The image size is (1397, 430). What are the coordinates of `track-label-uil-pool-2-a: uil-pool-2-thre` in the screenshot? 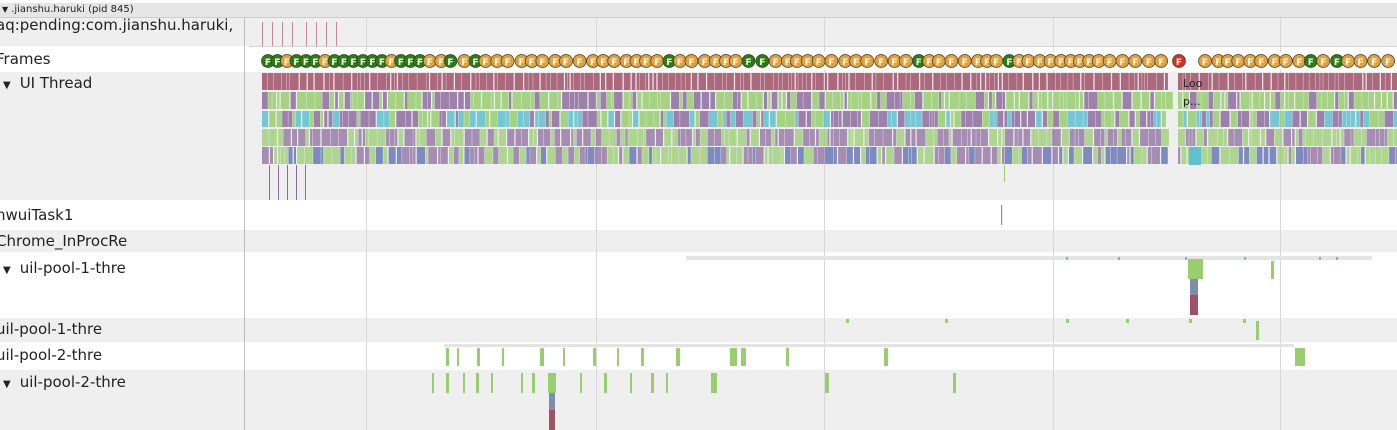 It's located at (51, 355).